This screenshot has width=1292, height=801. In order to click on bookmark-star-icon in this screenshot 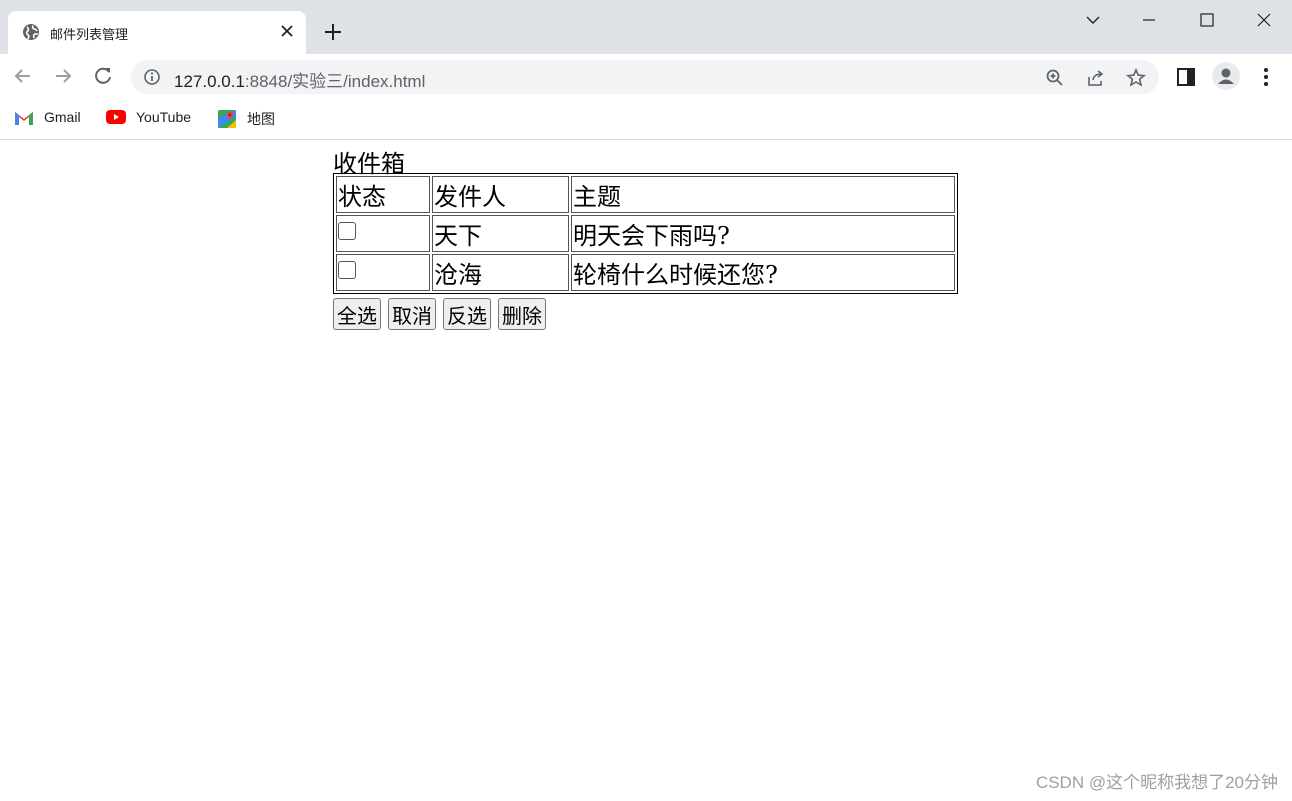, I will do `click(1136, 78)`.